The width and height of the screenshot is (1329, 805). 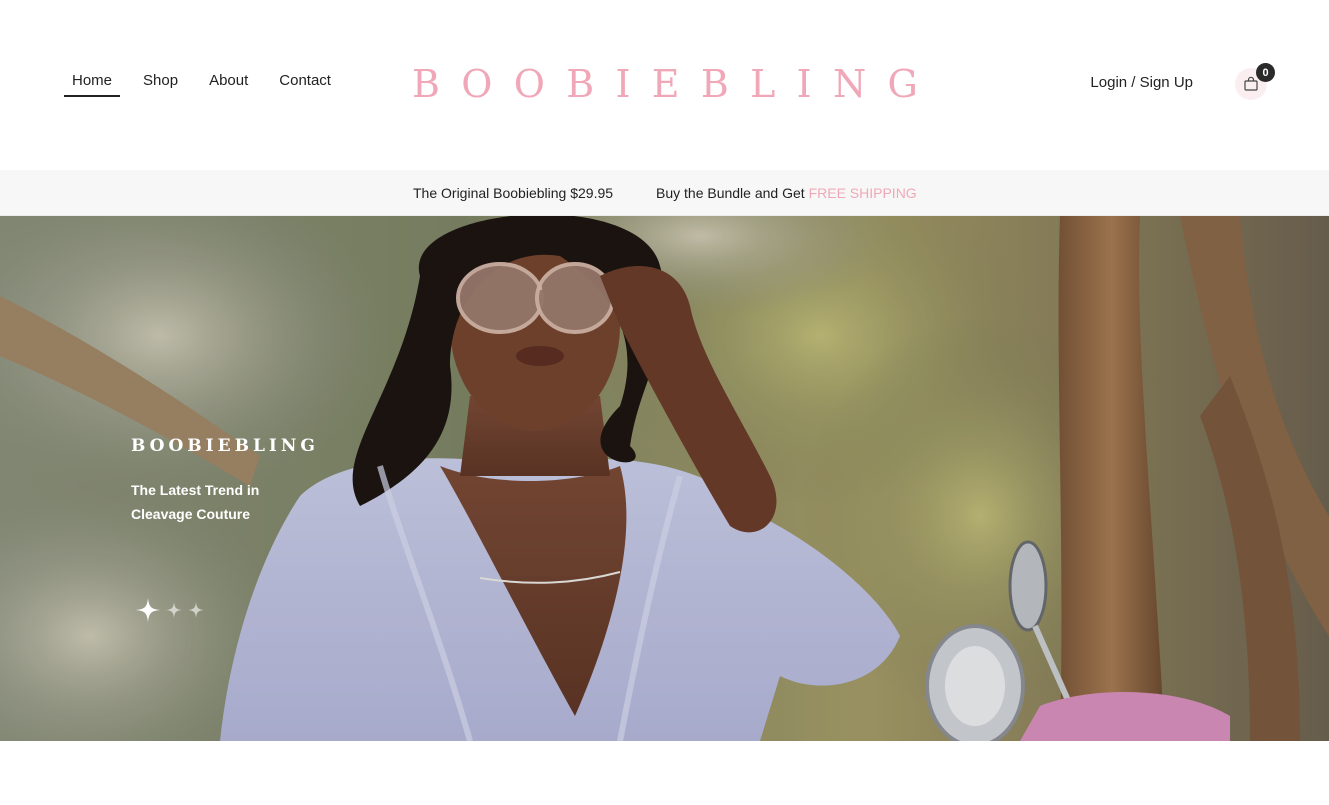 What do you see at coordinates (1141, 83) in the screenshot?
I see `login-signup-link: Login / Sign Up` at bounding box center [1141, 83].